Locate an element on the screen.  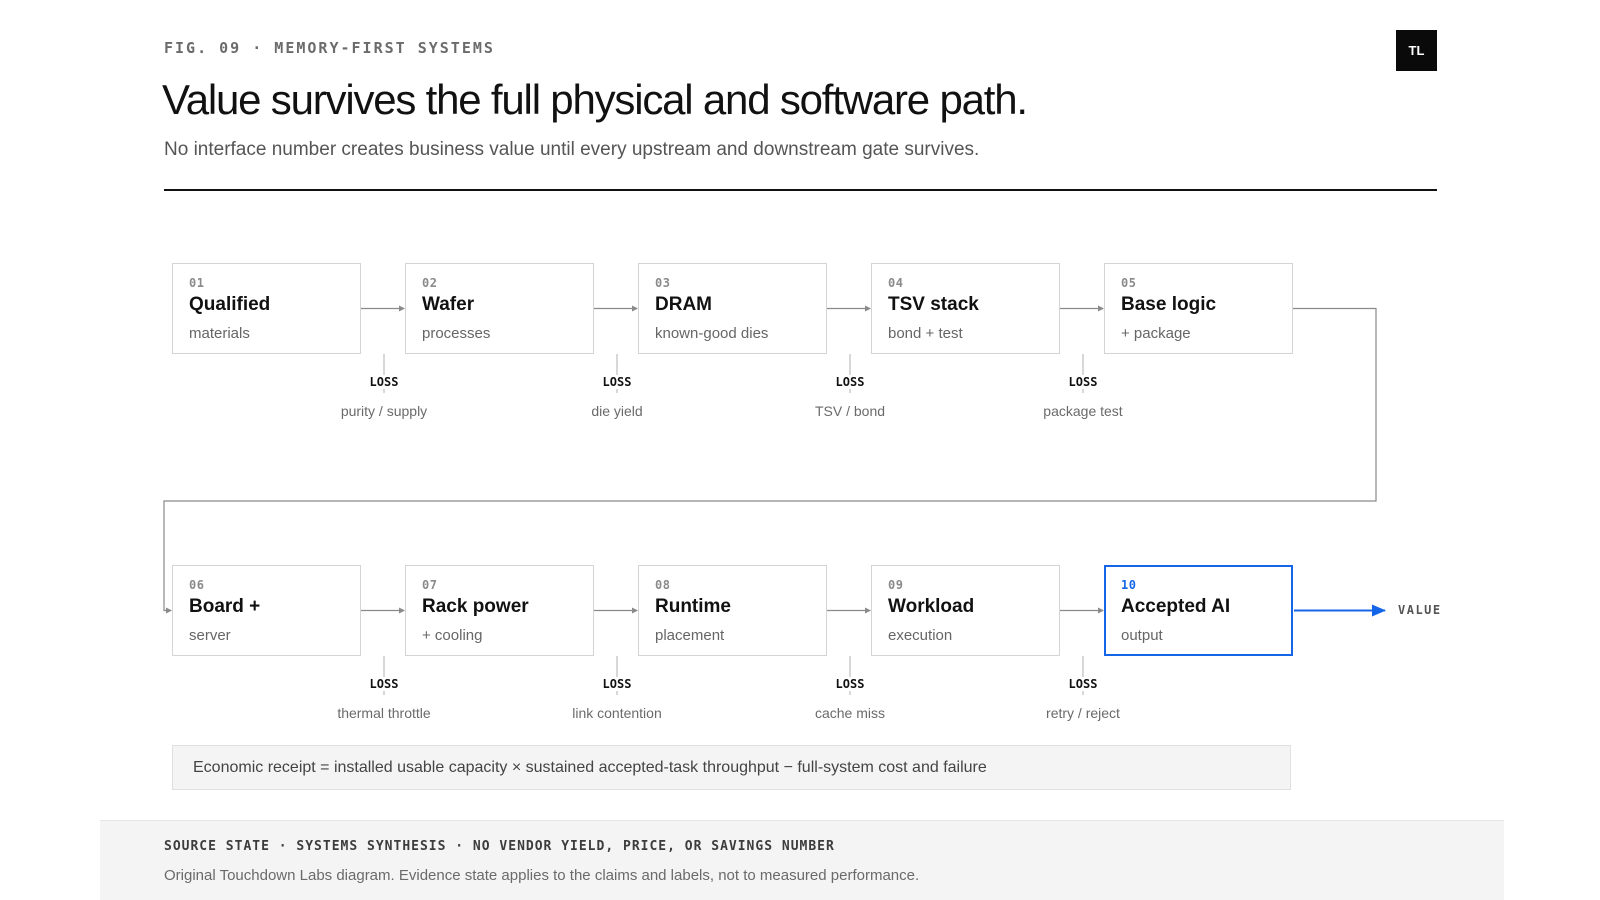
loss-note: die yield is located at coordinates (617, 411).